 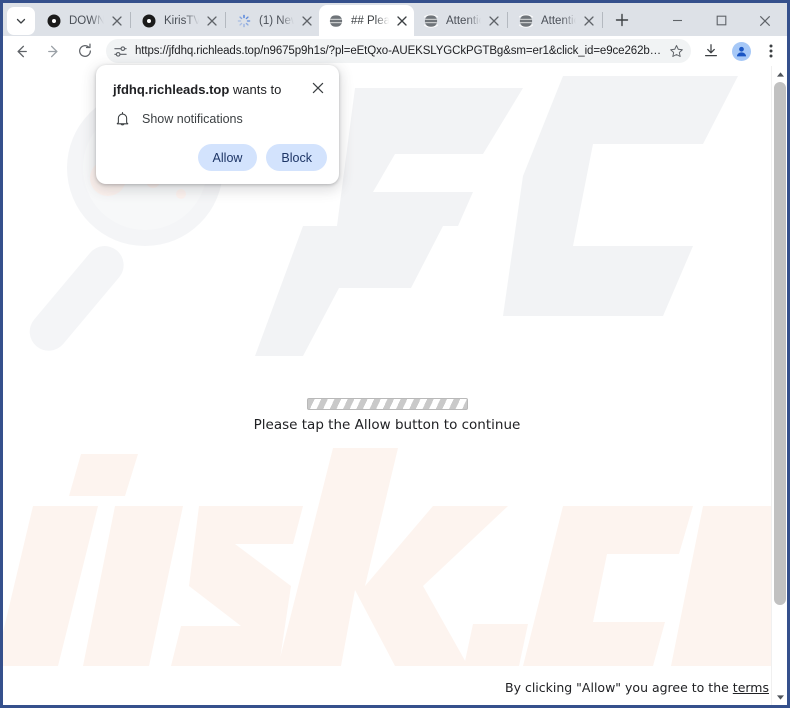 What do you see at coordinates (779, 74) in the screenshot?
I see `scroll-up-arrow-icon` at bounding box center [779, 74].